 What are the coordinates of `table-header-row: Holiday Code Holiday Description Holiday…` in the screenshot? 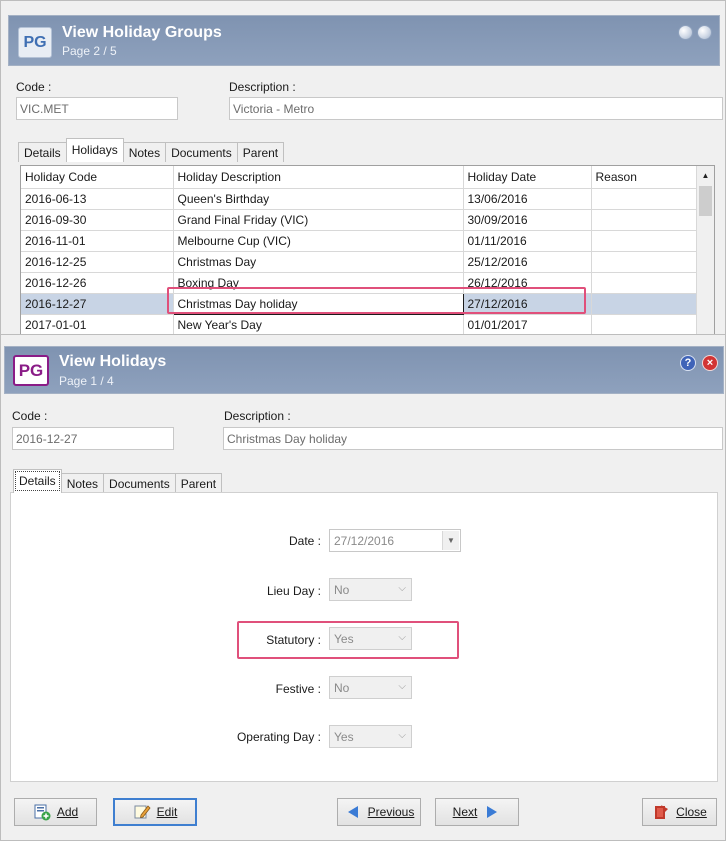 It's located at (359, 177).